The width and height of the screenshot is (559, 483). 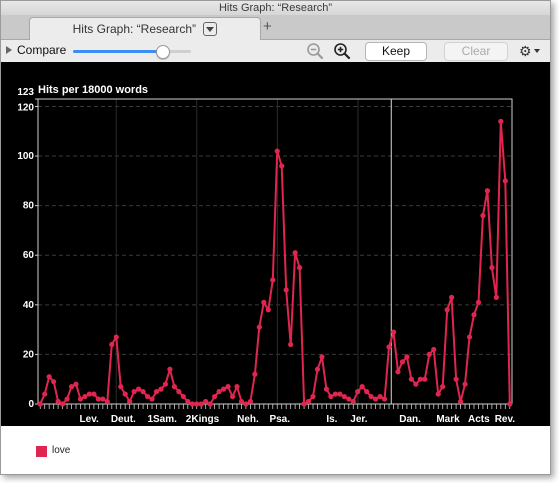 I want to click on x-tick-label: Mark, so click(x=448, y=419).